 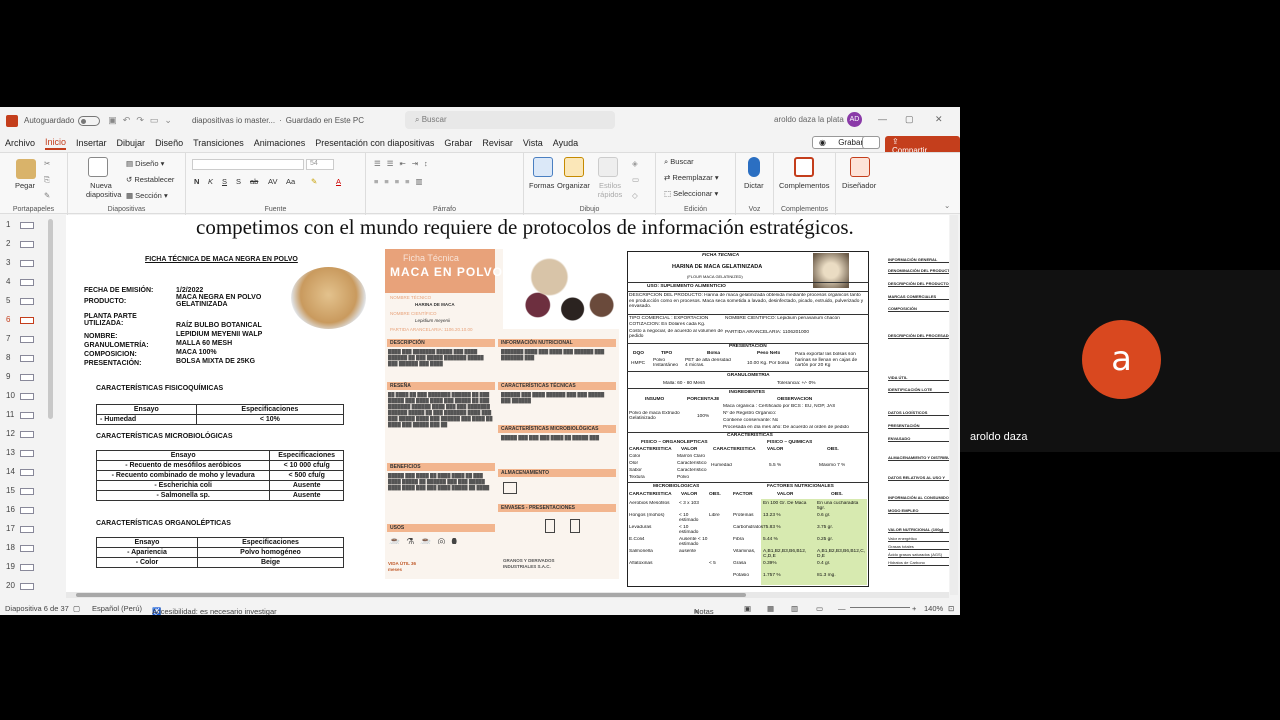 I want to click on quick-styles-icon, so click(x=608, y=167).